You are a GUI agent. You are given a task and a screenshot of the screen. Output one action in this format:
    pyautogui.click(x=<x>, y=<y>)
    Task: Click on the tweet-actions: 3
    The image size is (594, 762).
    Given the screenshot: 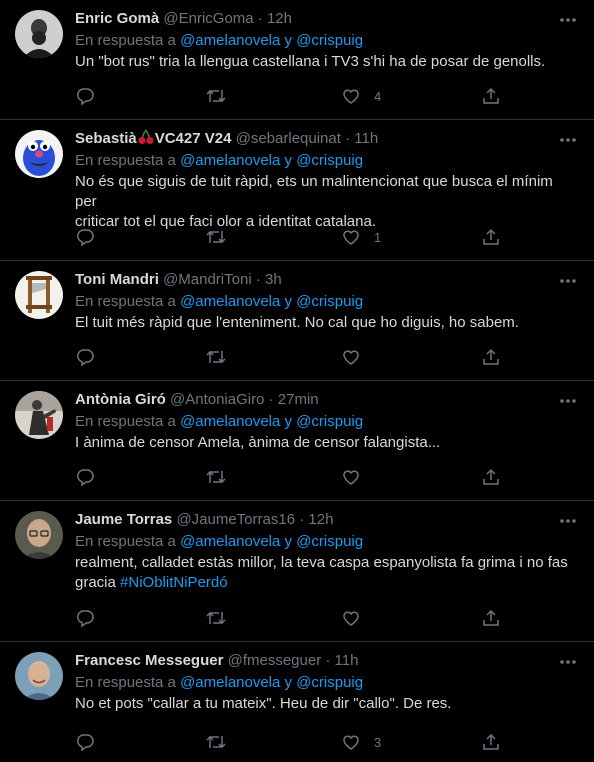 What is the action you would take?
    pyautogui.click(x=290, y=742)
    